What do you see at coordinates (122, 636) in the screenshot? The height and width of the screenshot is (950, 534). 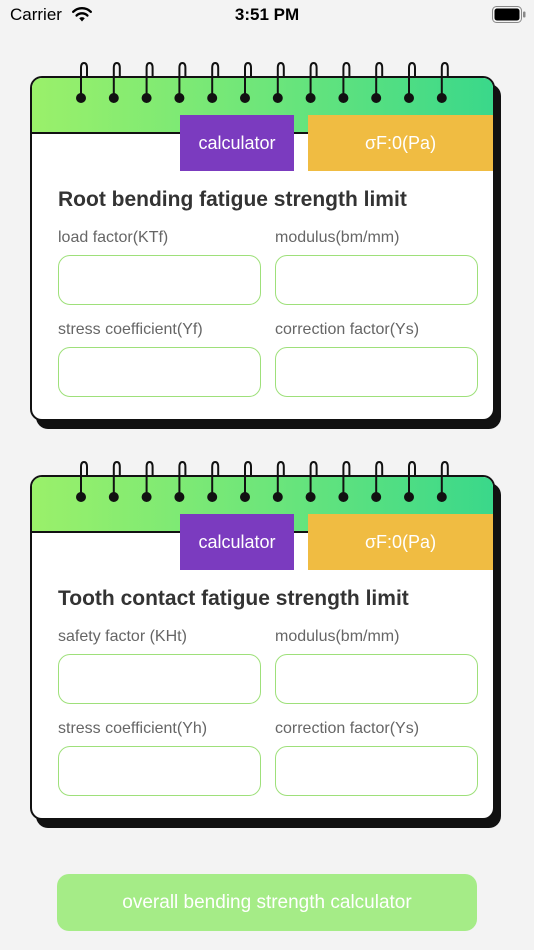 I see `field-label-safety-factor: safety factor (KHt)` at bounding box center [122, 636].